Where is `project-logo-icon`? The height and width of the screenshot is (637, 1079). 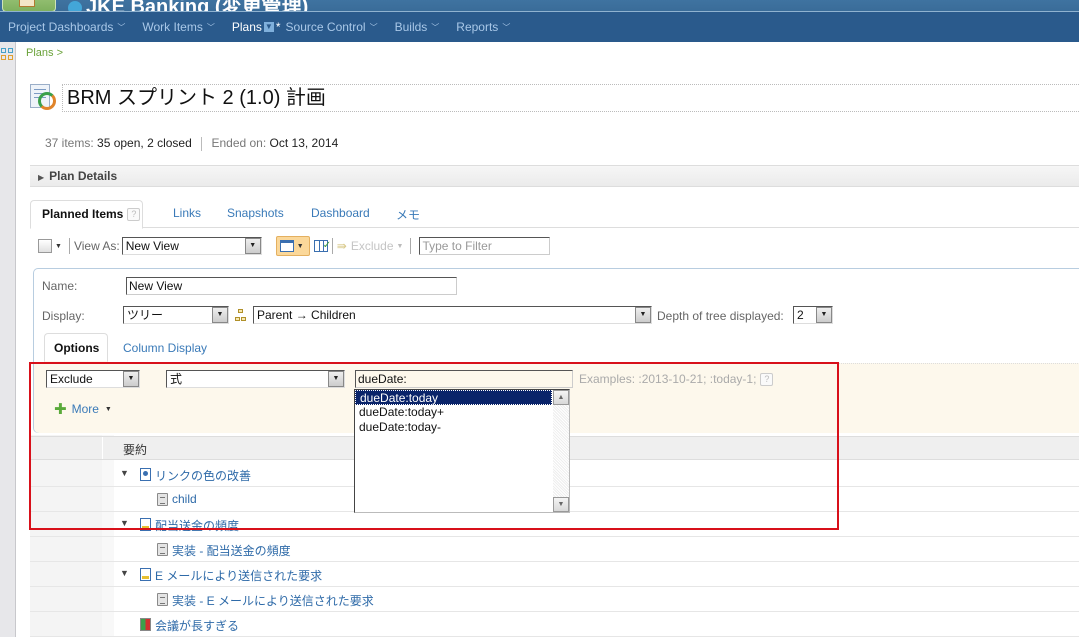
project-logo-icon is located at coordinates (75, 5).